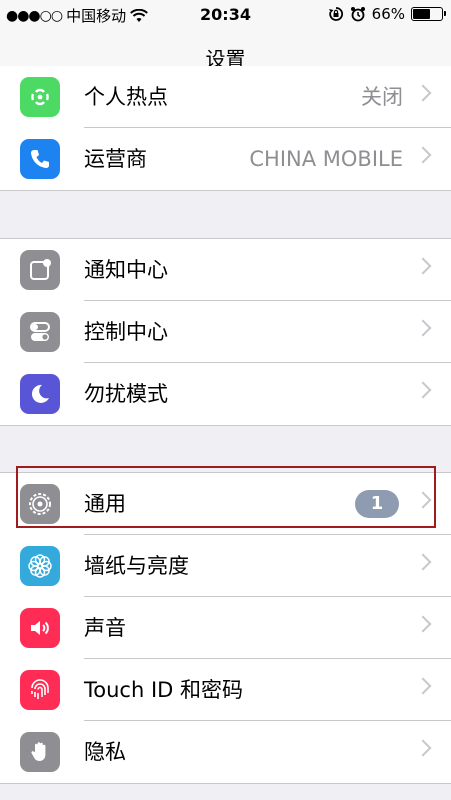 The height and width of the screenshot is (800, 451). I want to click on notification-center-icon, so click(40, 270).